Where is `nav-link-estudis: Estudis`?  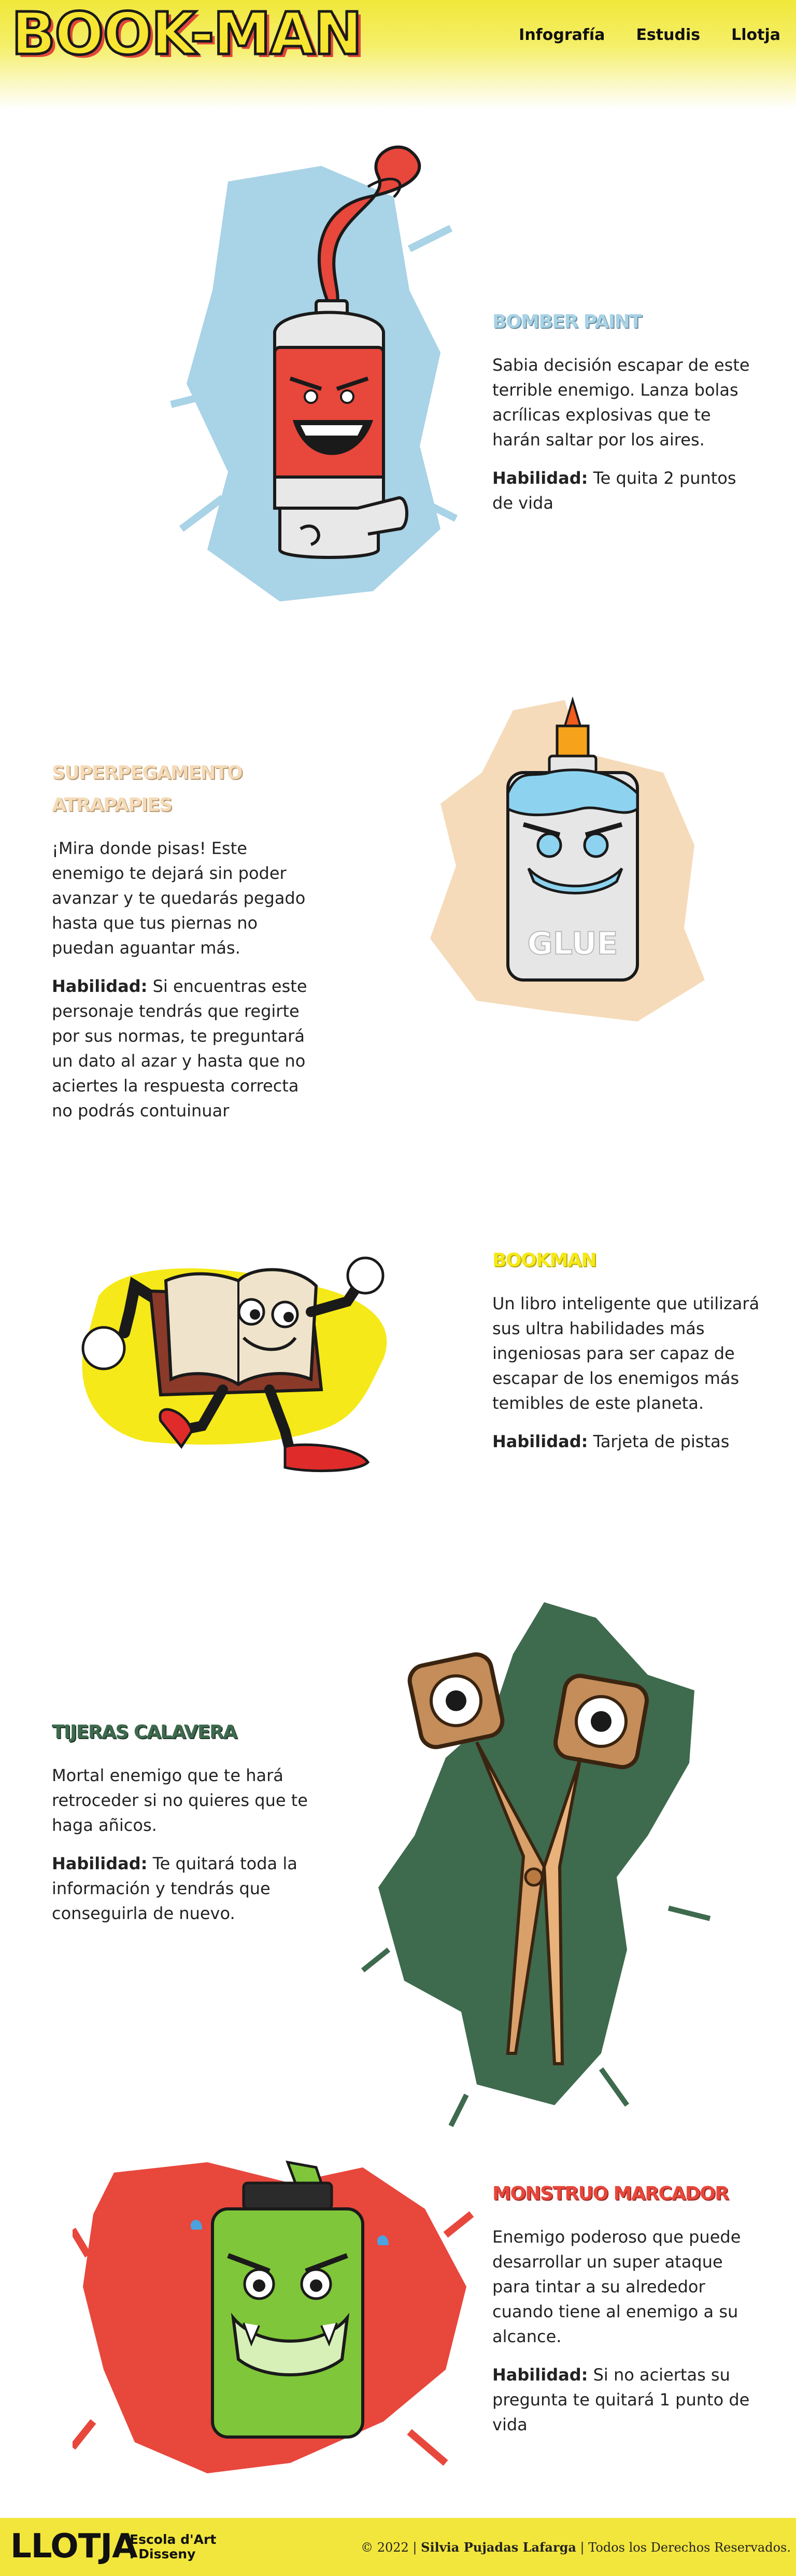
nav-link-estudis: Estudis is located at coordinates (668, 35).